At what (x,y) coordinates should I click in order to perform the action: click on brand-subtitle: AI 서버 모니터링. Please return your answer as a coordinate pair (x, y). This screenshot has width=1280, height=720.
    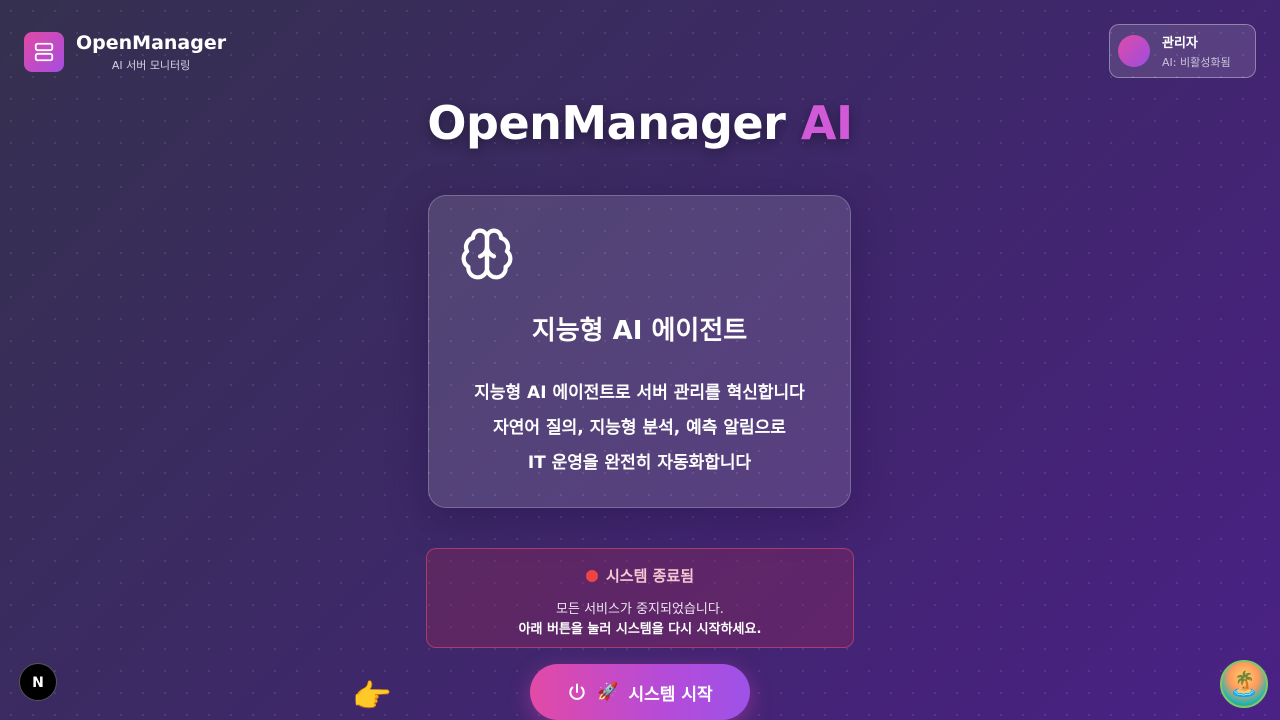
    Looking at the image, I should click on (151, 65).